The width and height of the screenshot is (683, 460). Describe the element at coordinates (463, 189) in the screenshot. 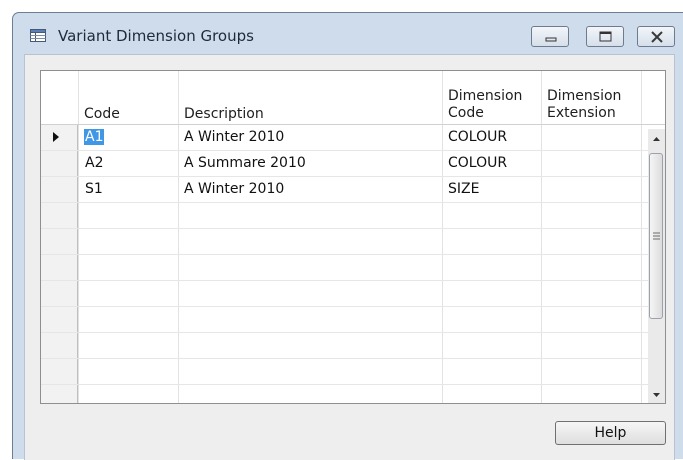

I see `cell-dimension-code: SIZE` at that location.